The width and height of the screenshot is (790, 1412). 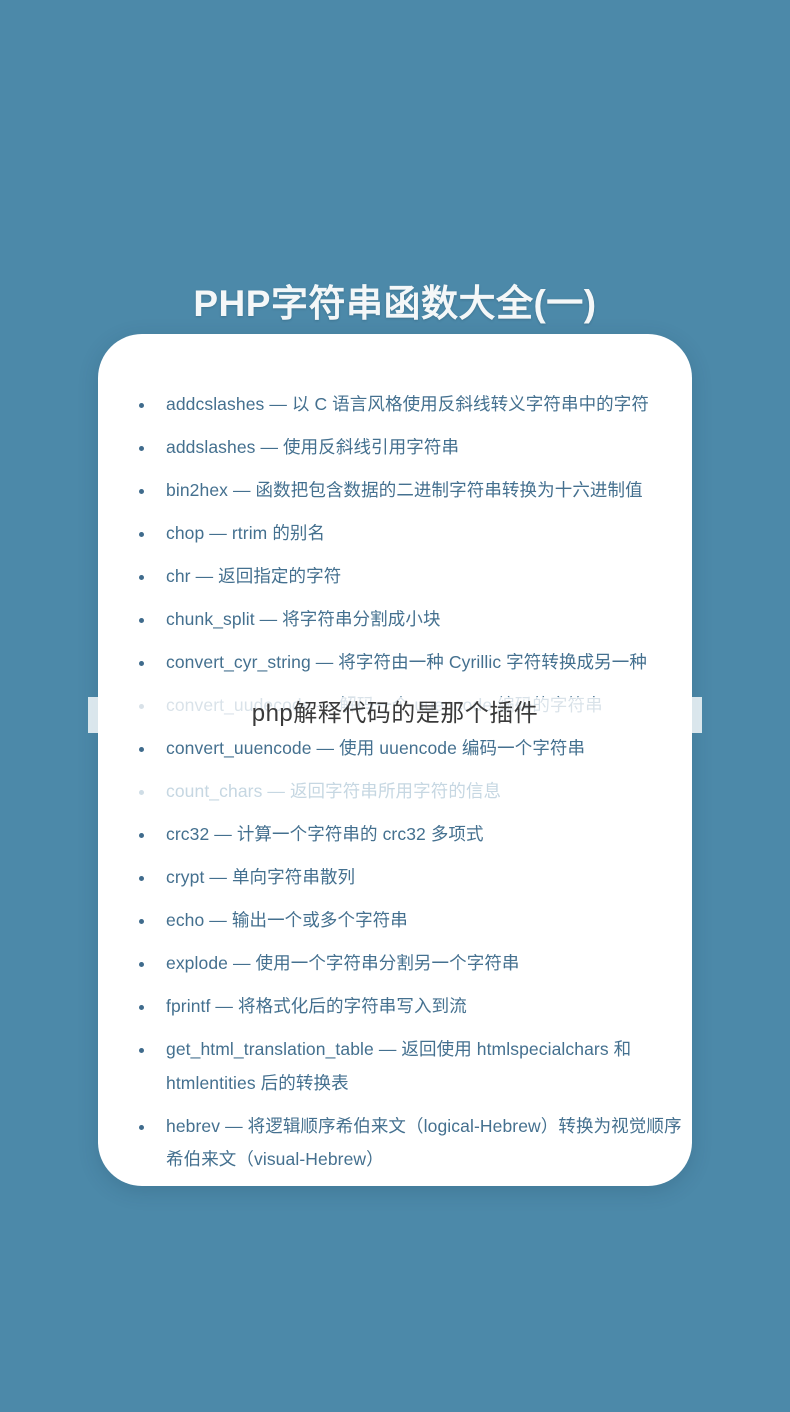 What do you see at coordinates (409, 534) in the screenshot?
I see `list-item: chop — rtrim 的别名` at bounding box center [409, 534].